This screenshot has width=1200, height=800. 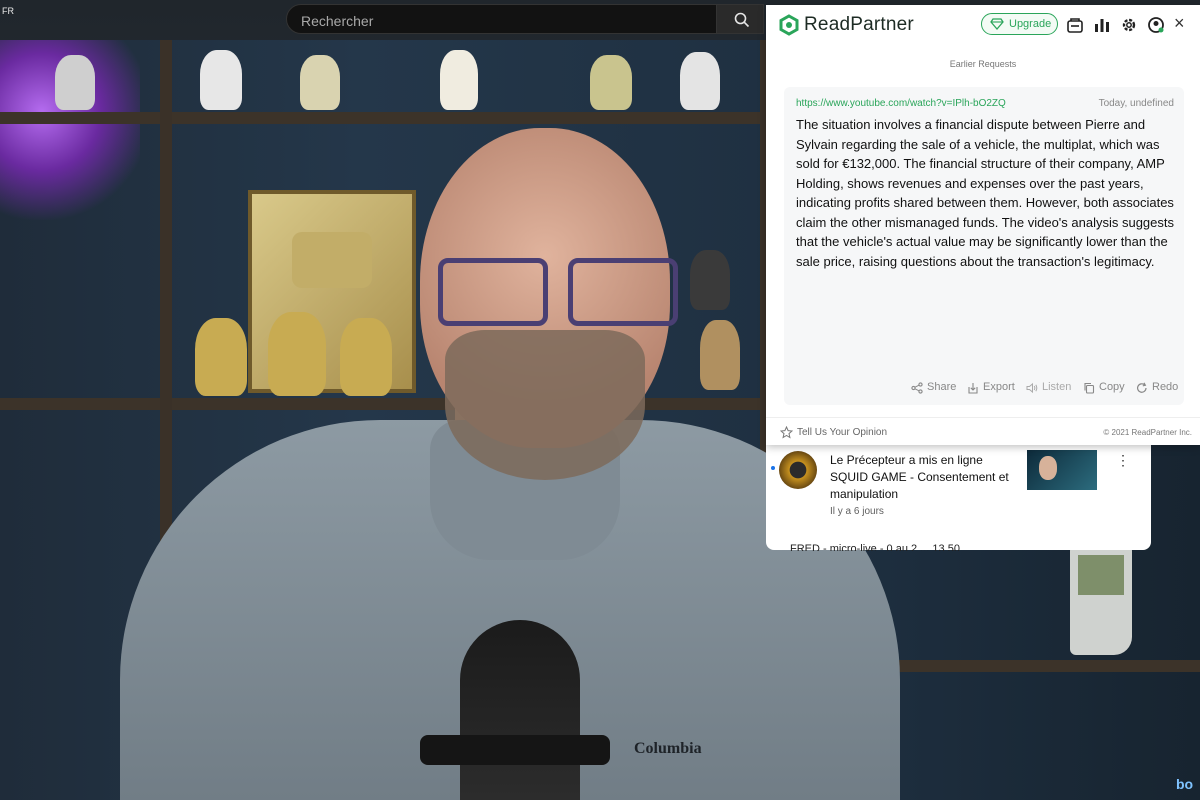 What do you see at coordinates (520, 710) in the screenshot?
I see `microphone` at bounding box center [520, 710].